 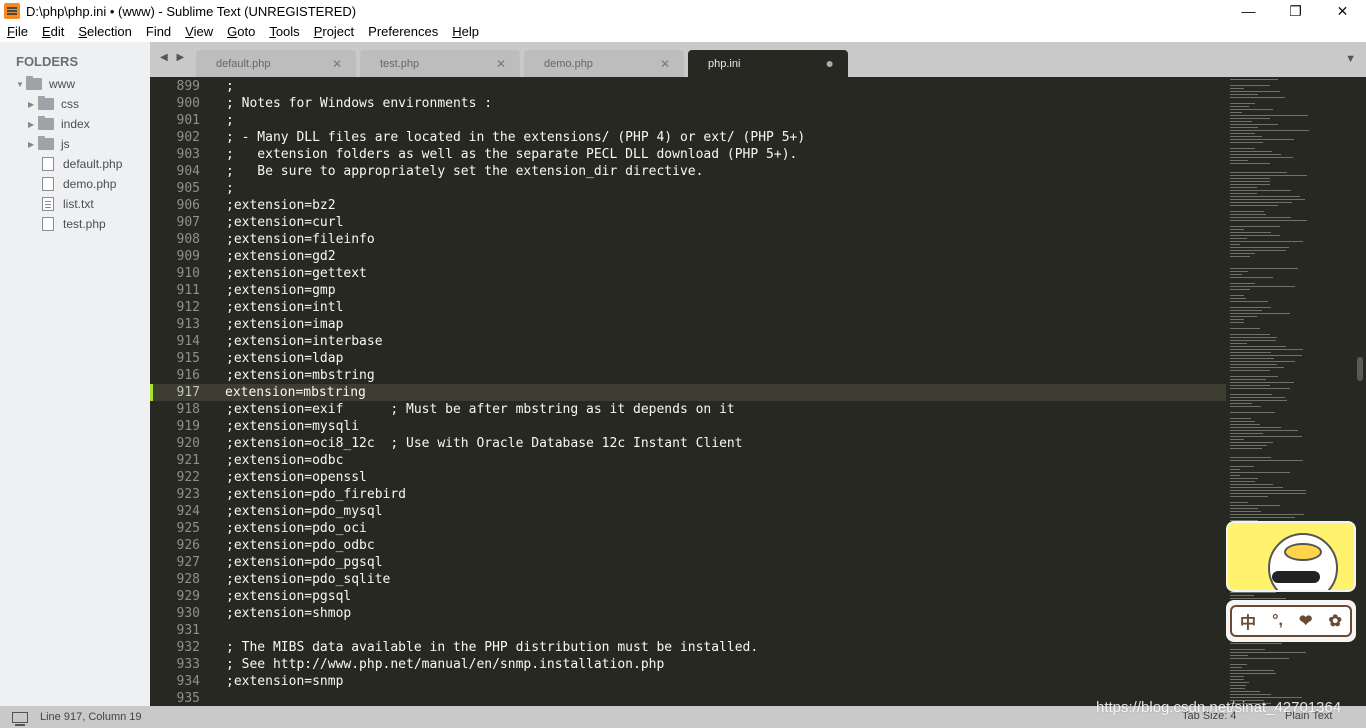 What do you see at coordinates (688, 494) in the screenshot?
I see `code-line: 923 ;extension=pdo_firebird` at bounding box center [688, 494].